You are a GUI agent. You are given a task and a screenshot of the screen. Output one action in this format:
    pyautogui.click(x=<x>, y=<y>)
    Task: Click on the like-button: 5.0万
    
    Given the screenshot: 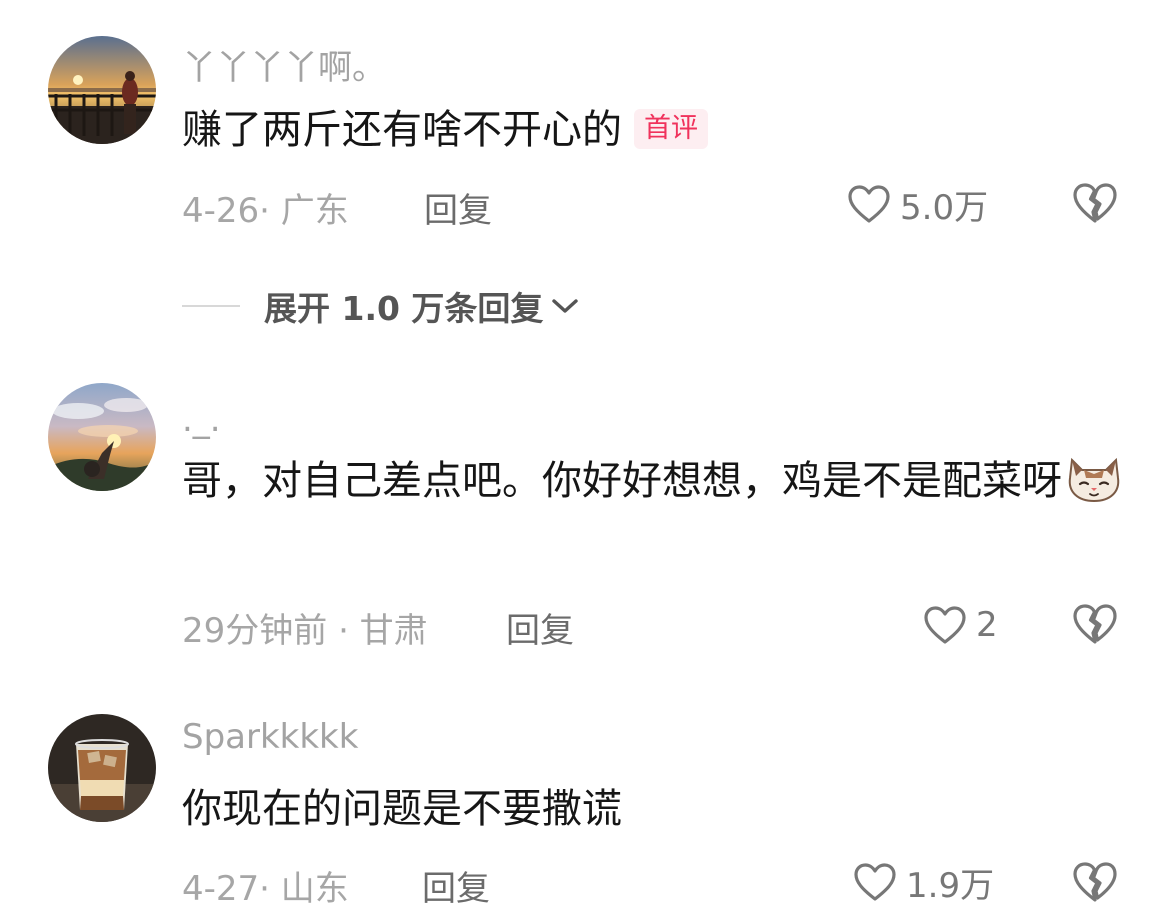 What is the action you would take?
    pyautogui.click(x=917, y=204)
    